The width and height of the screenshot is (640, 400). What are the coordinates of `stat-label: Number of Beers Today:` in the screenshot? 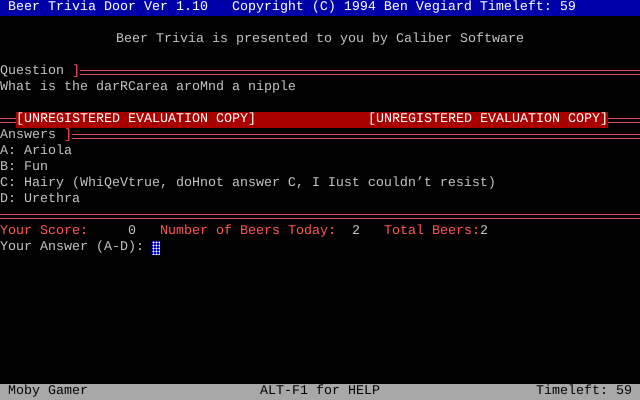 It's located at (248, 232).